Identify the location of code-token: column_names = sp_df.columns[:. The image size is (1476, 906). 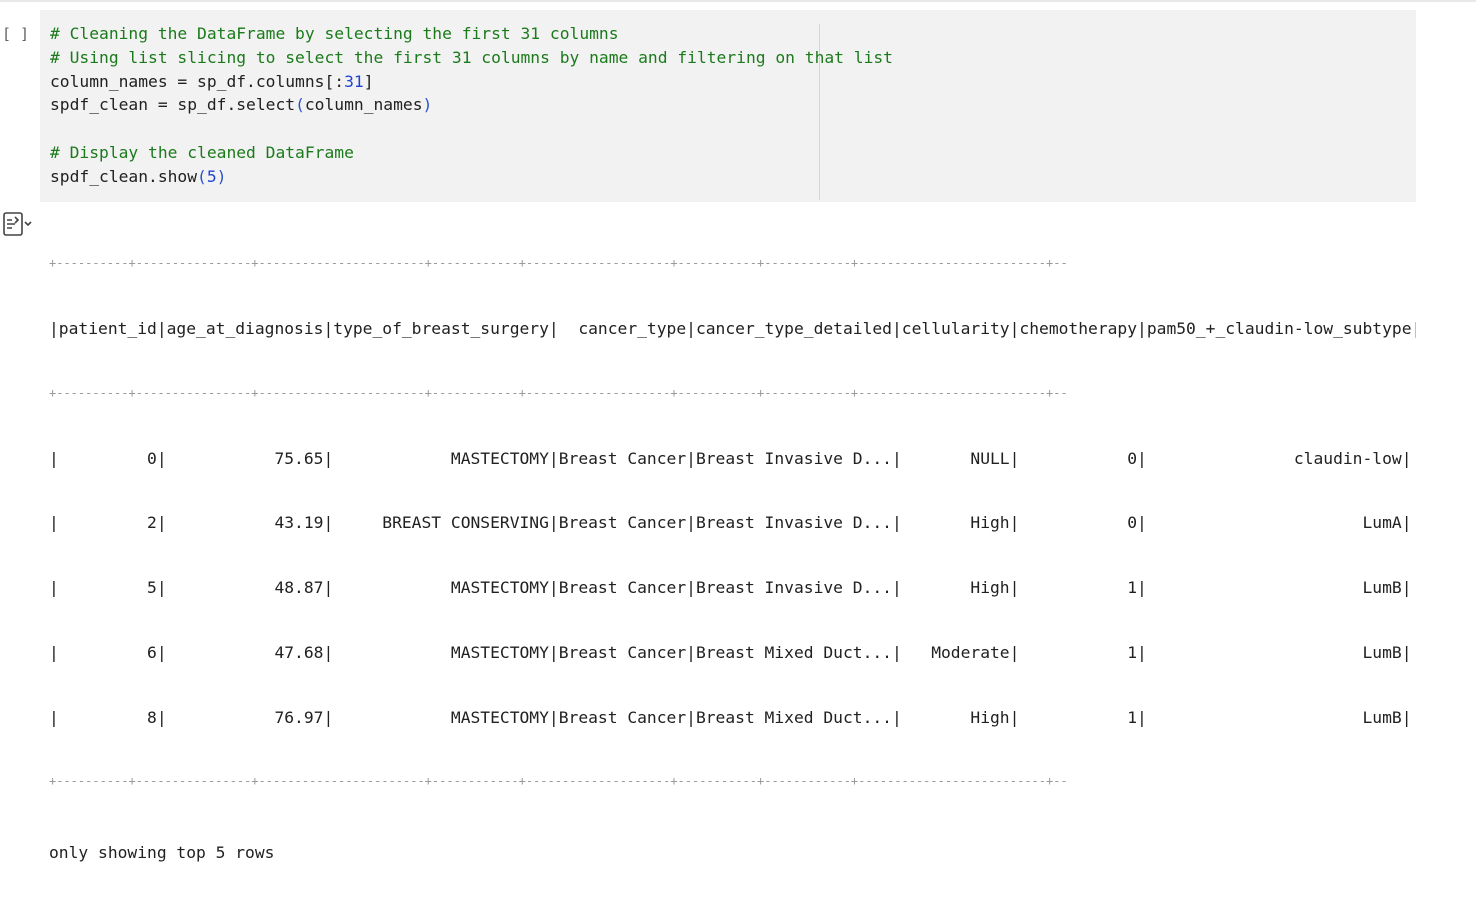
(197, 81).